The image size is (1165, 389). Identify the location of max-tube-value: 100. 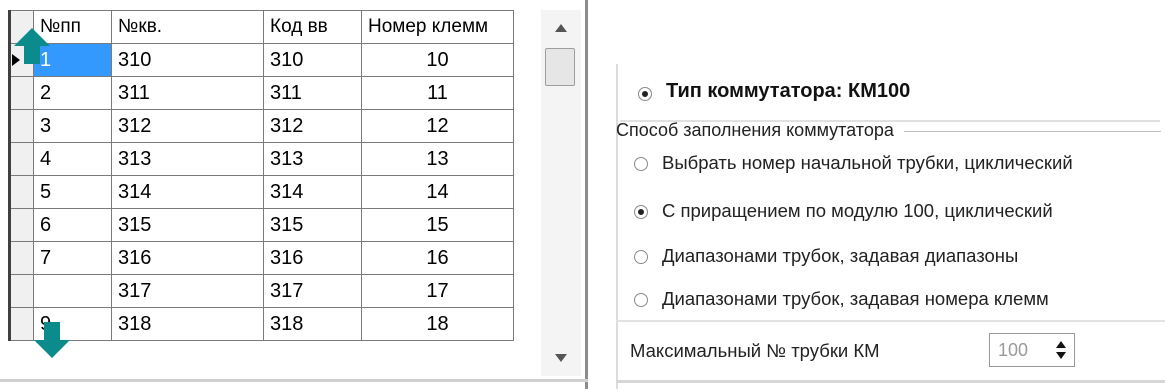
(1013, 350).